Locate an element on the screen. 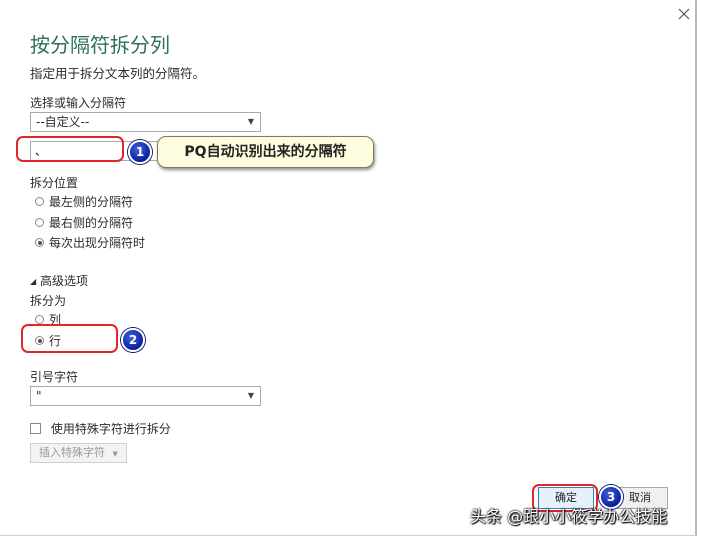 The width and height of the screenshot is (701, 538). close-icon is located at coordinates (684, 14).